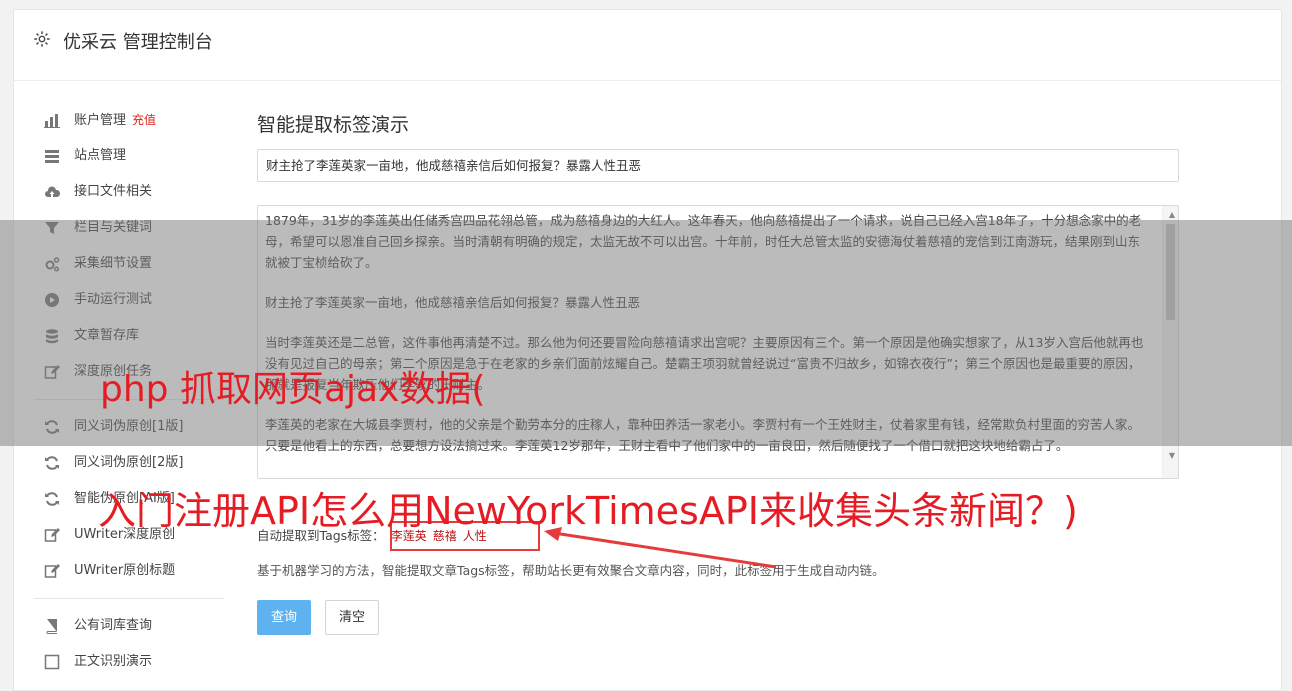 The height and width of the screenshot is (691, 1292). I want to click on sidebar-item: 站点管理, so click(129, 156).